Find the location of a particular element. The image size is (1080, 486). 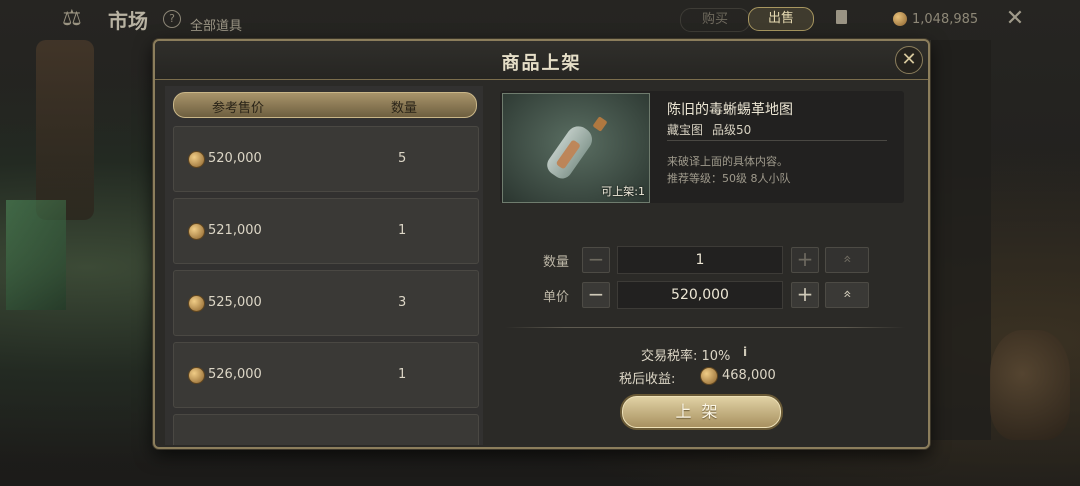

income-label: 税后收益: is located at coordinates (647, 379).